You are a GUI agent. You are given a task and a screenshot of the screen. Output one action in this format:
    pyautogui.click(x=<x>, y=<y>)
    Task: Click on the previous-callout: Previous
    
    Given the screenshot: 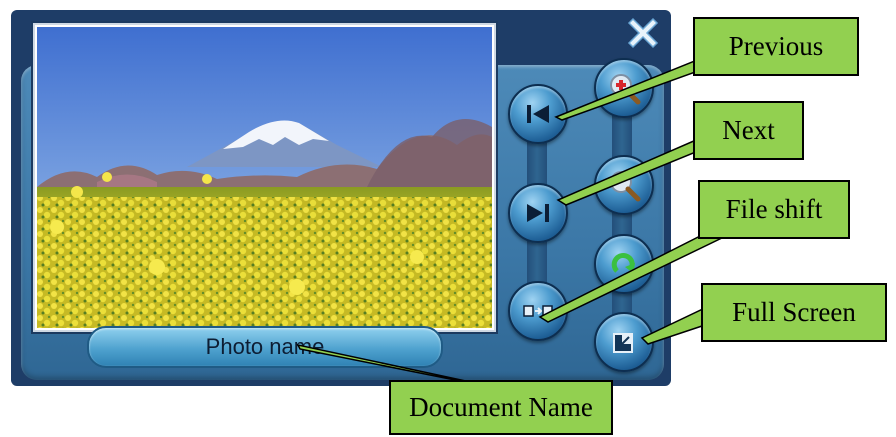 What is the action you would take?
    pyautogui.click(x=776, y=46)
    